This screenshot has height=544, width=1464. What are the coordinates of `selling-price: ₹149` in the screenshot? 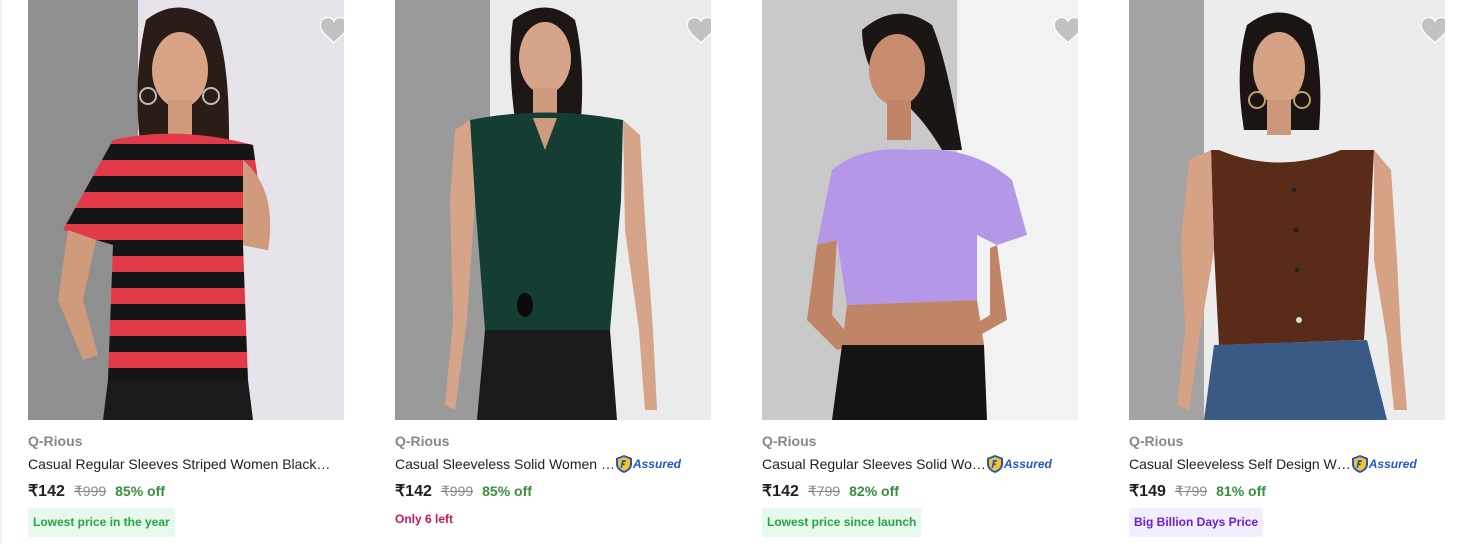 It's located at (1147, 491).